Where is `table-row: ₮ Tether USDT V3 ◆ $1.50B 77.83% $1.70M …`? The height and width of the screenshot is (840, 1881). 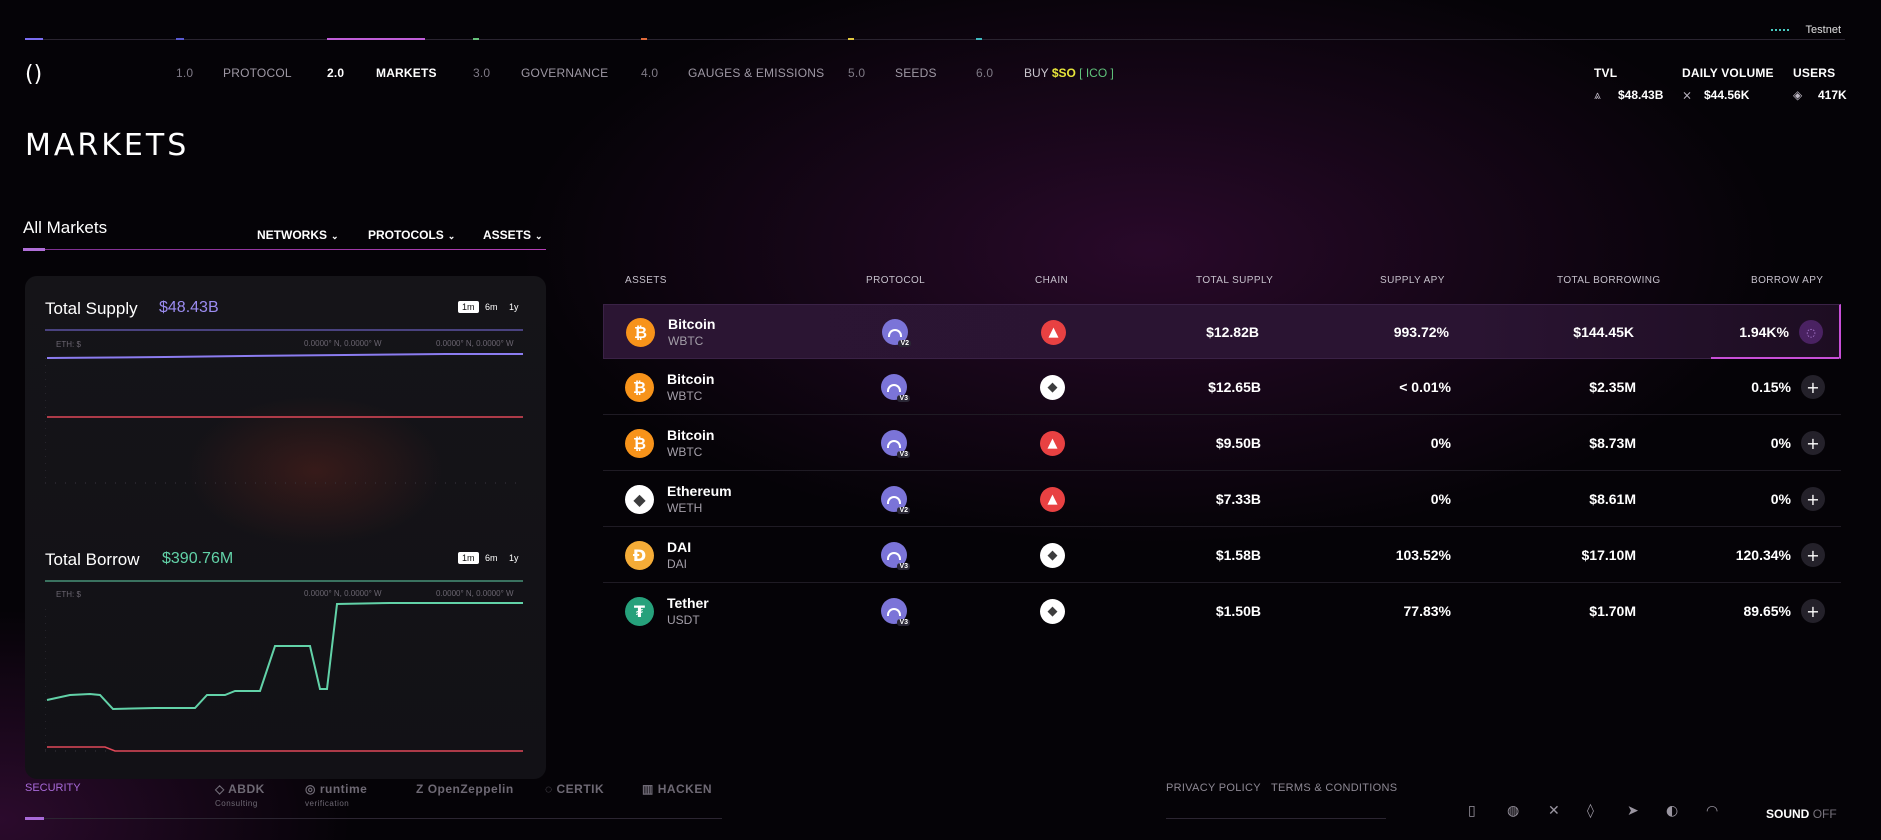
table-row: ₮ Tether USDT V3 ◆ $1.50B 77.83% $1.70M … is located at coordinates (1222, 611).